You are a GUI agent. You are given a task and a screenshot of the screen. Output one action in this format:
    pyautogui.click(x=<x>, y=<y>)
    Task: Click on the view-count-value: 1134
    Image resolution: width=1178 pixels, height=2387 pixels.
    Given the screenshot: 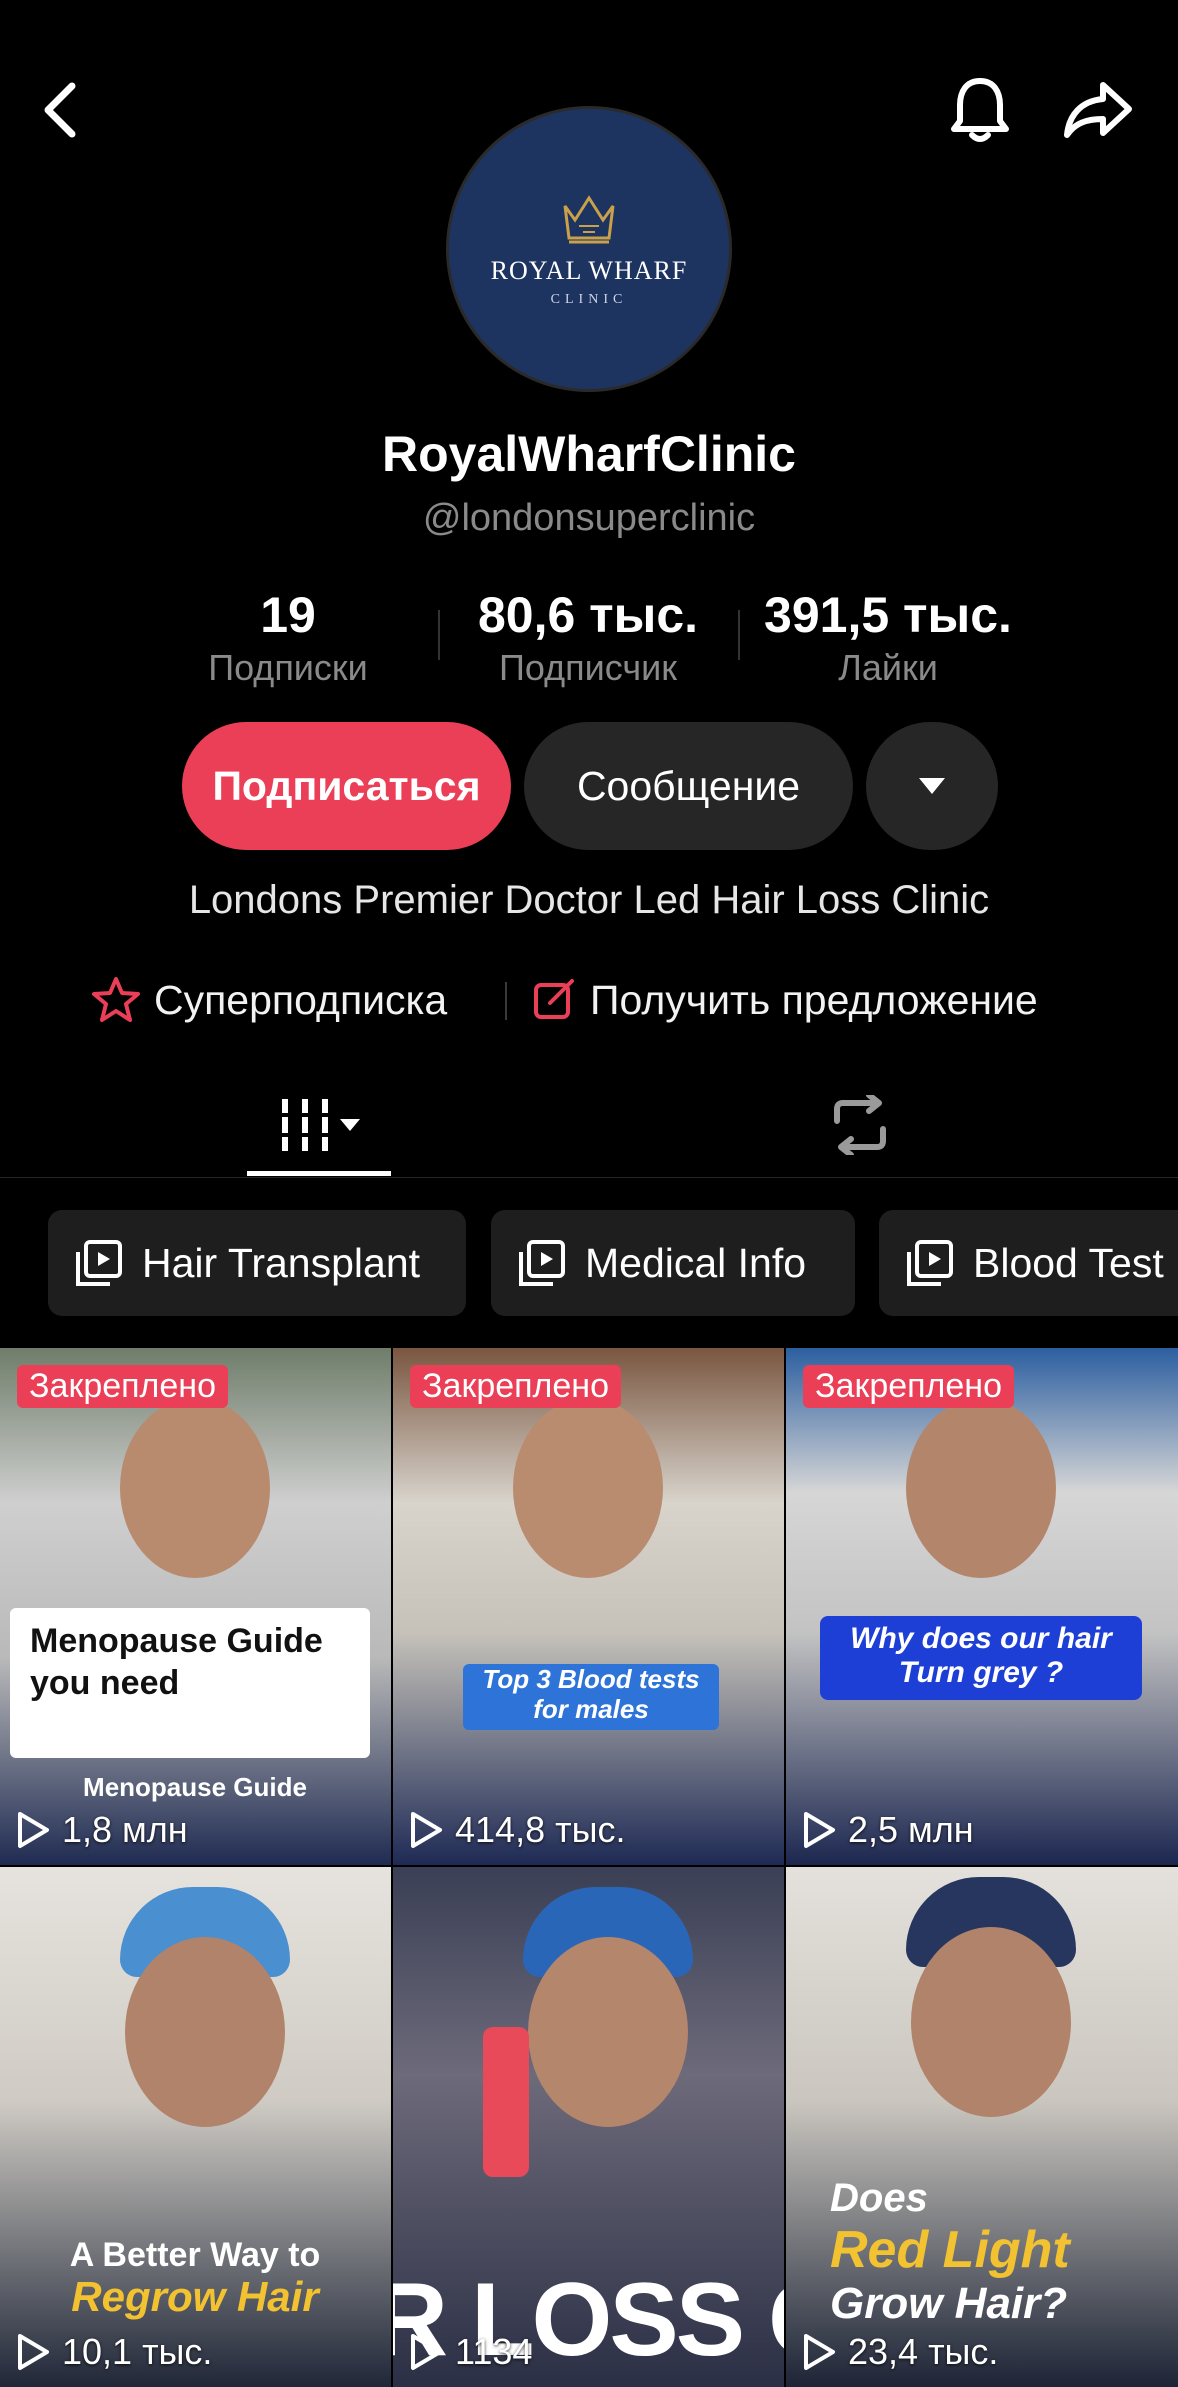 What is the action you would take?
    pyautogui.click(x=494, y=2351)
    